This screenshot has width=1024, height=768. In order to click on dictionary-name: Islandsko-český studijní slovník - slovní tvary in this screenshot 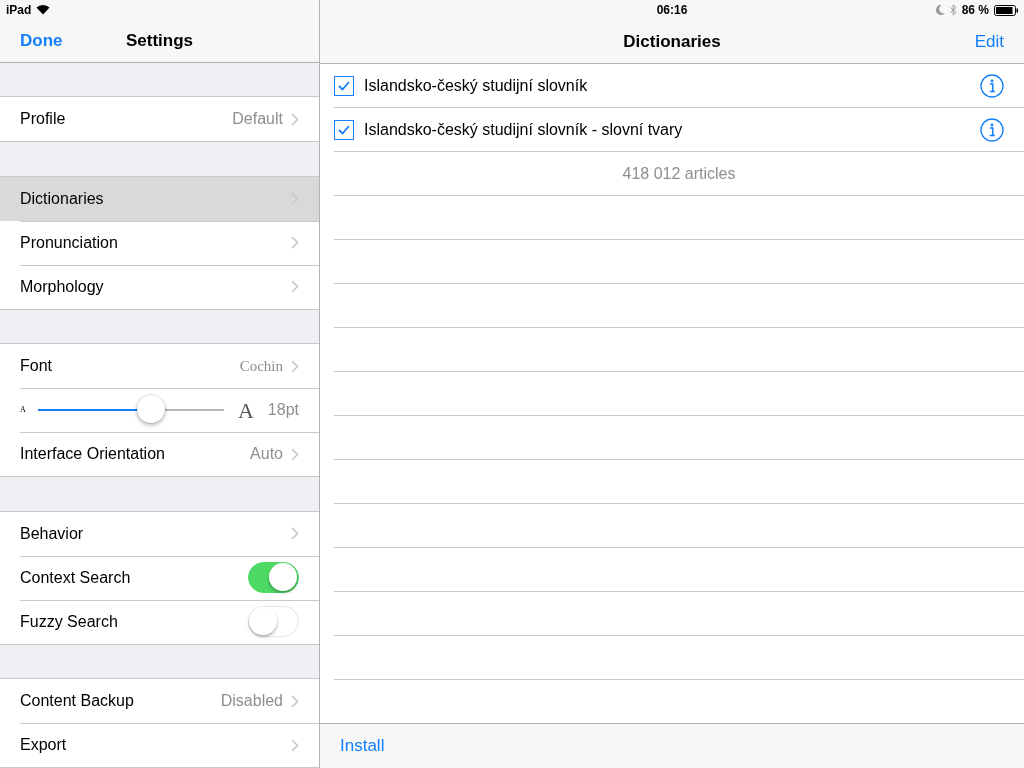, I will do `click(523, 129)`.